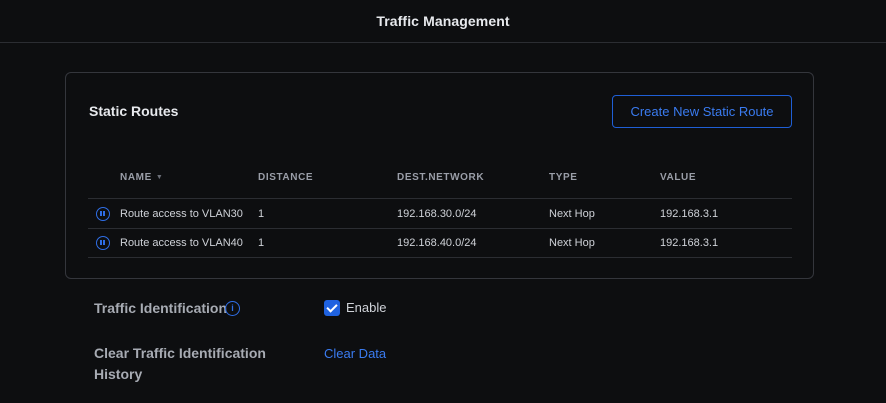 The width and height of the screenshot is (886, 403). What do you see at coordinates (181, 243) in the screenshot?
I see `route-name: Route access to VLAN40` at bounding box center [181, 243].